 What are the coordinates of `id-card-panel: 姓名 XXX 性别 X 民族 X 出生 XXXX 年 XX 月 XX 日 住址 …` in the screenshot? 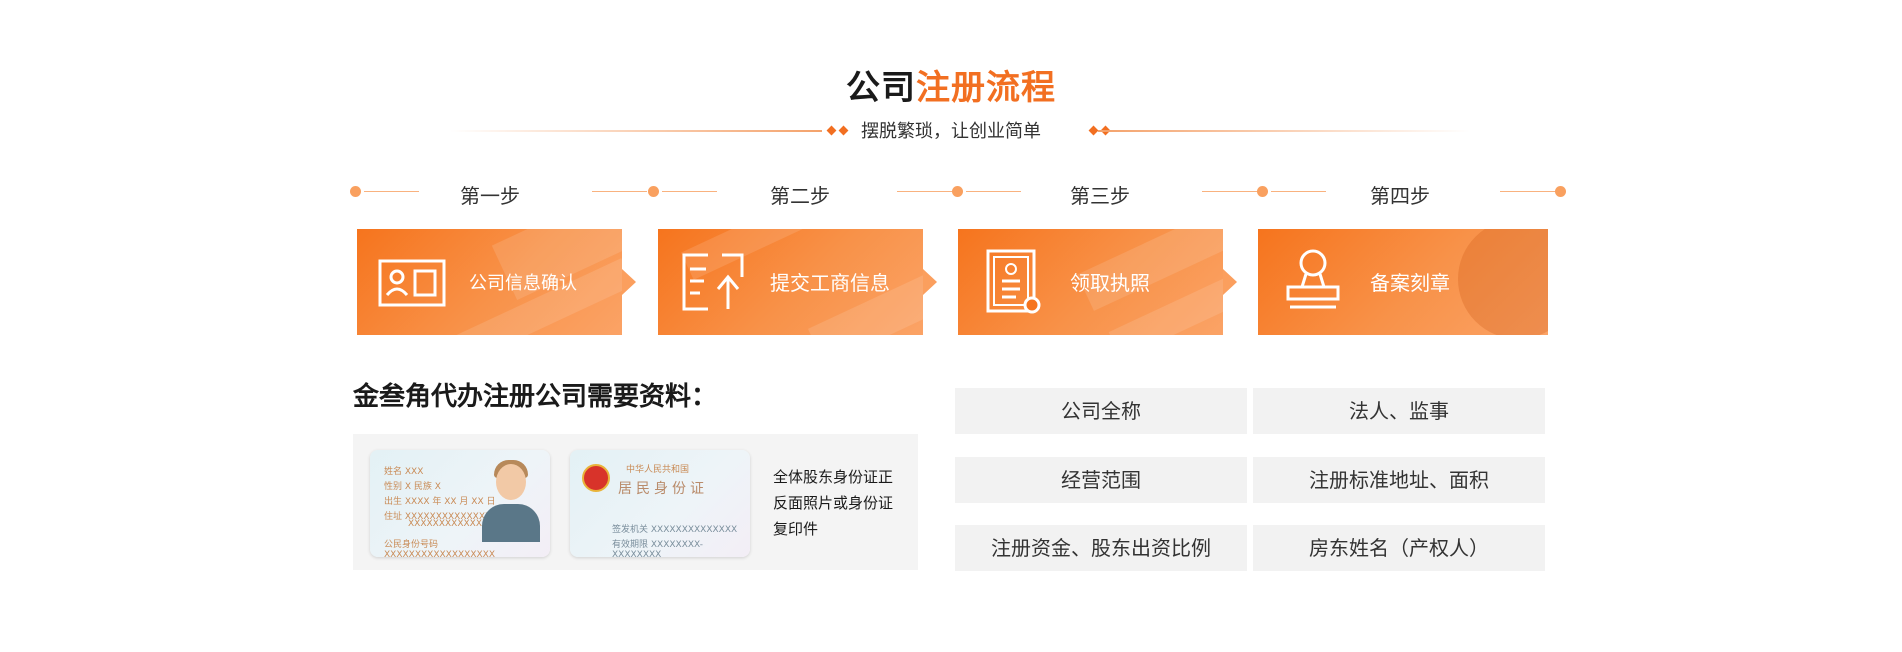 It's located at (635, 502).